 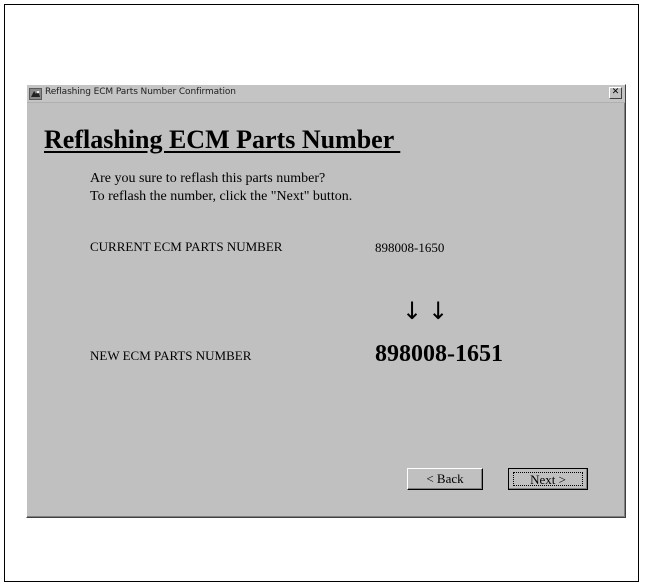 I want to click on current-parts-number-label: CURRENT ECM PARTS NUMBER, so click(x=186, y=246).